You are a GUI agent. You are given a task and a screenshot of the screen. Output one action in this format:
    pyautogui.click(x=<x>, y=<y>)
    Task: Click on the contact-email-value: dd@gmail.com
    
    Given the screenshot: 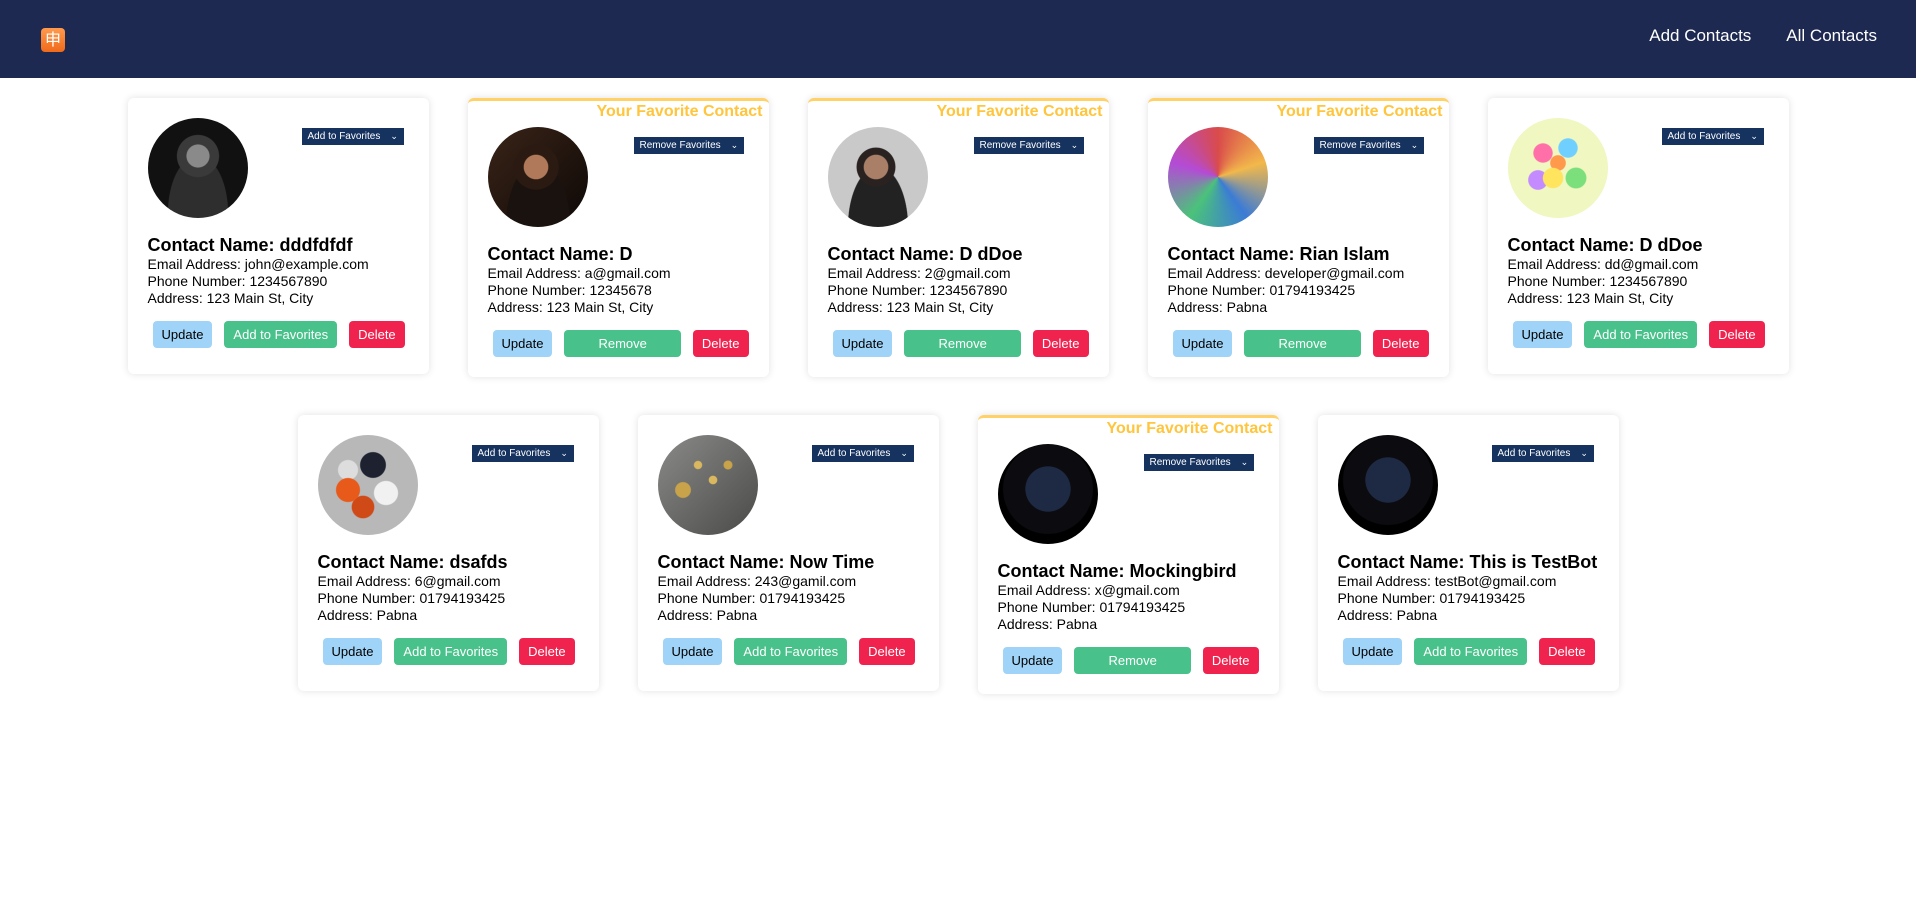 What is the action you would take?
    pyautogui.click(x=1651, y=264)
    